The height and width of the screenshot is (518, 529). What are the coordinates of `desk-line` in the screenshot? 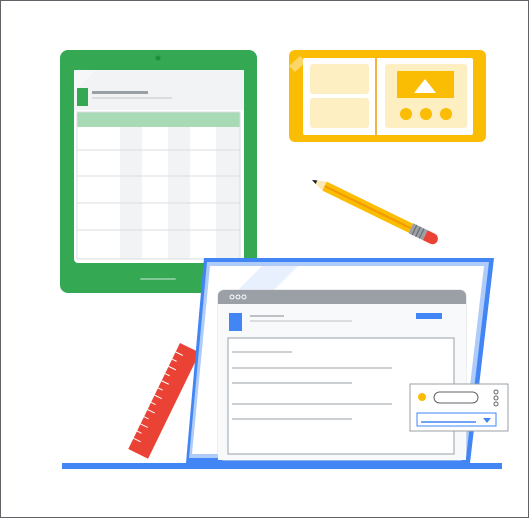 It's located at (282, 466).